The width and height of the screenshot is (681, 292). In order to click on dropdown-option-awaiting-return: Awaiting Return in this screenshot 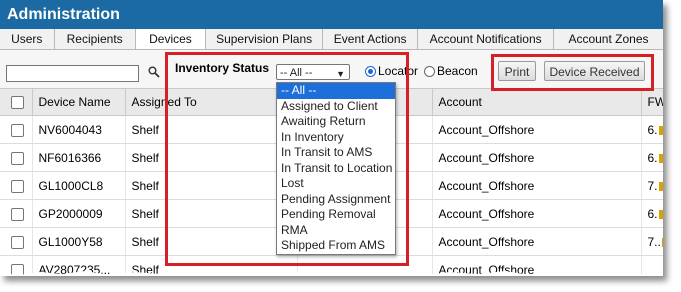, I will do `click(336, 122)`.